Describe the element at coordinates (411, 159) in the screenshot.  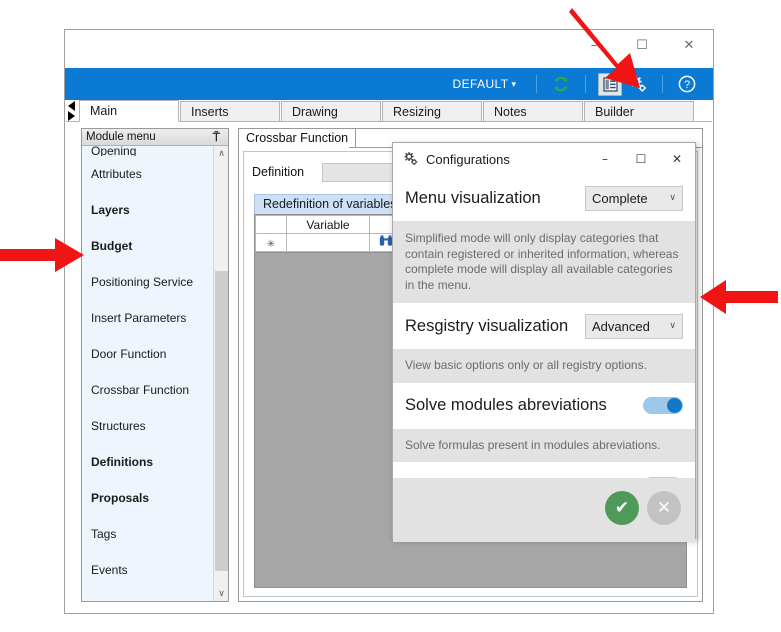
I see `configurations-dialog-icon` at that location.